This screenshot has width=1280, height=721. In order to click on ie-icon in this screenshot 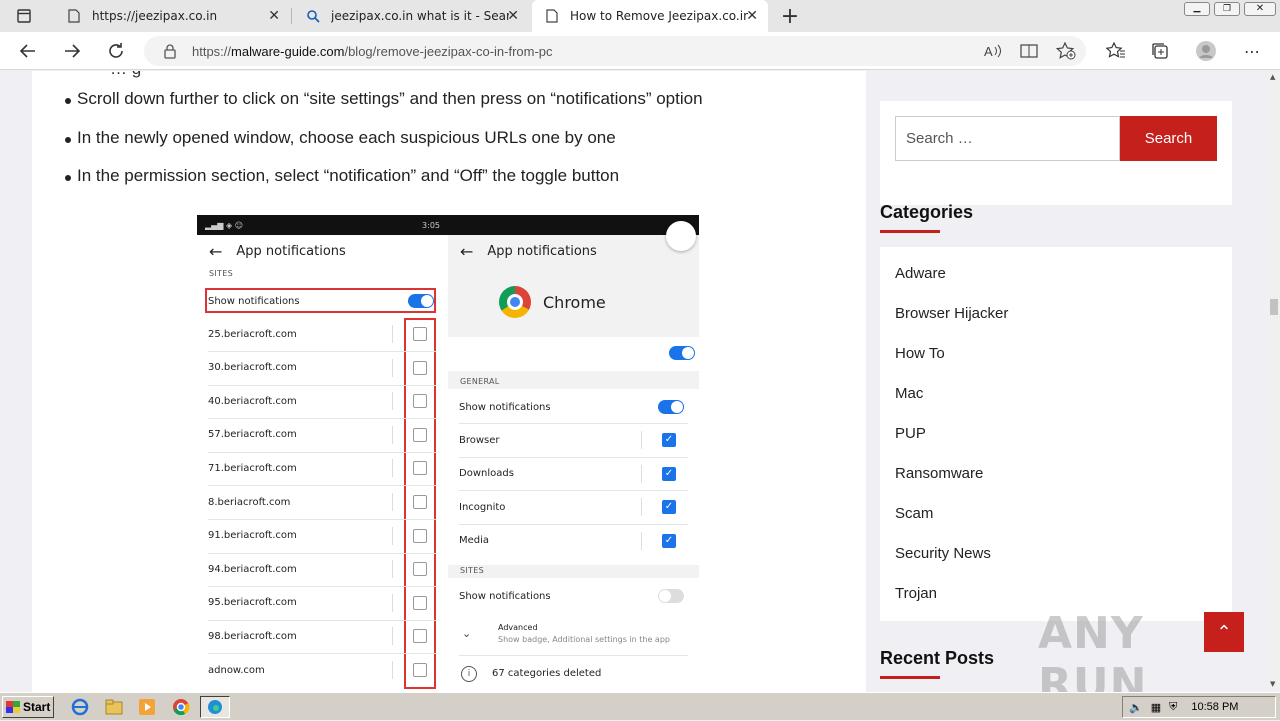, I will do `click(80, 707)`.